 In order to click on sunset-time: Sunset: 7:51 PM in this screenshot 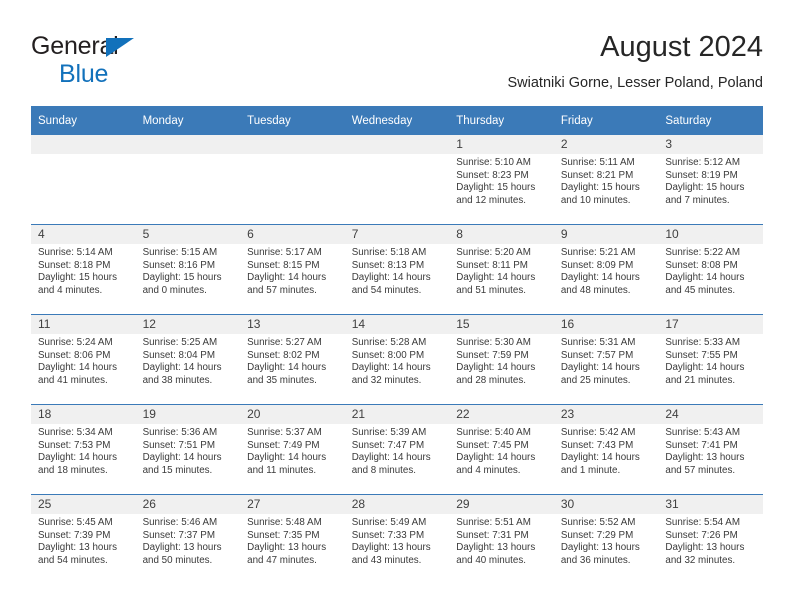, I will do `click(178, 445)`.